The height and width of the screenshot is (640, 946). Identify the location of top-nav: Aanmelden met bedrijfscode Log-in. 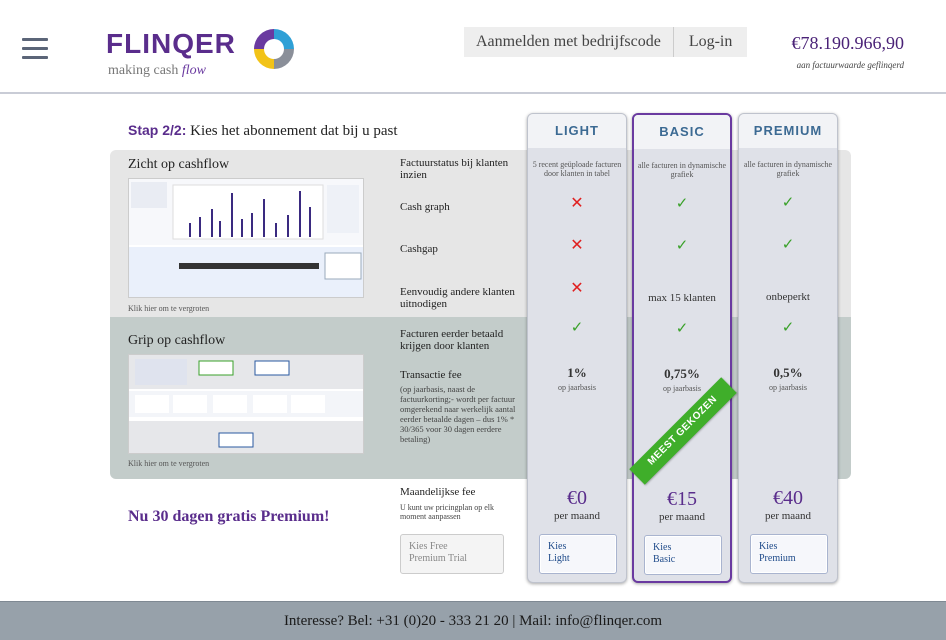
(606, 42).